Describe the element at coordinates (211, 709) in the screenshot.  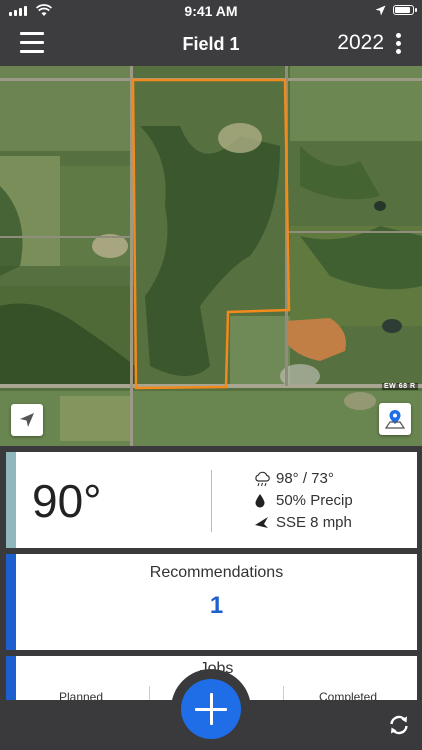
I see `add-button` at that location.